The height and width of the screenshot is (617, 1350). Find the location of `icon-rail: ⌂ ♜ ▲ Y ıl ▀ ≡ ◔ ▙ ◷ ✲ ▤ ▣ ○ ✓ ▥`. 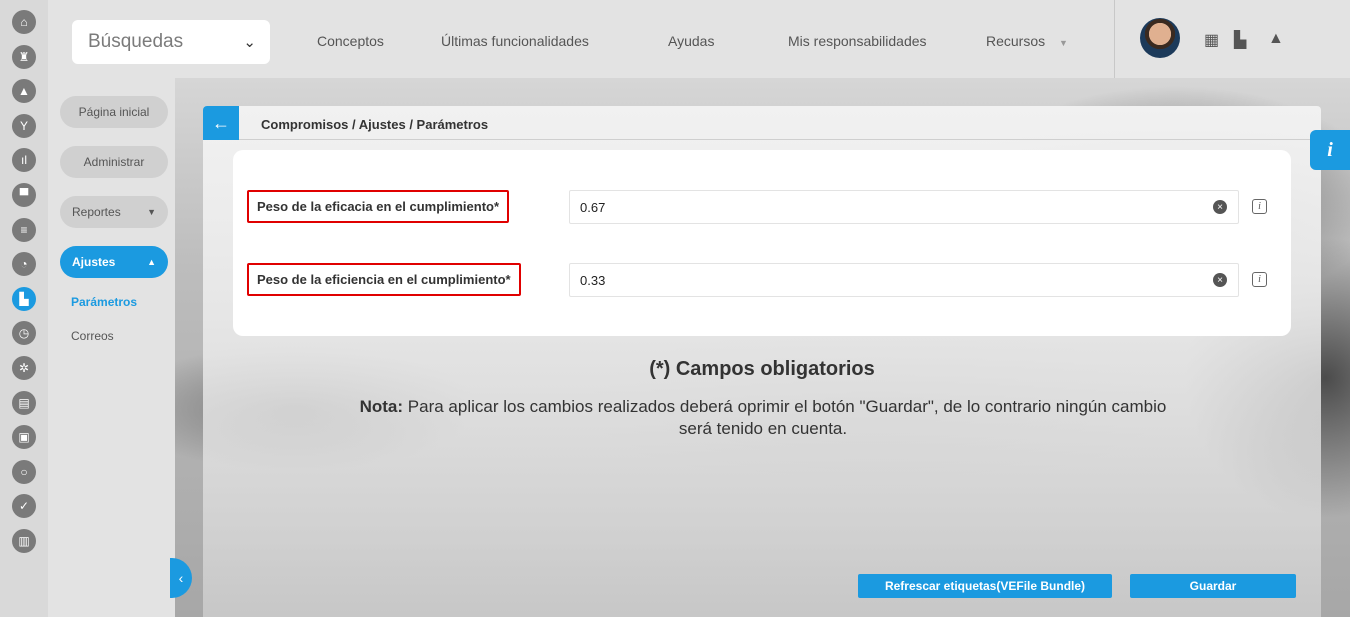

icon-rail: ⌂ ♜ ▲ Y ıl ▀ ≡ ◔ ▙ ◷ ✲ ▤ ▣ ○ ✓ ▥ is located at coordinates (24, 308).